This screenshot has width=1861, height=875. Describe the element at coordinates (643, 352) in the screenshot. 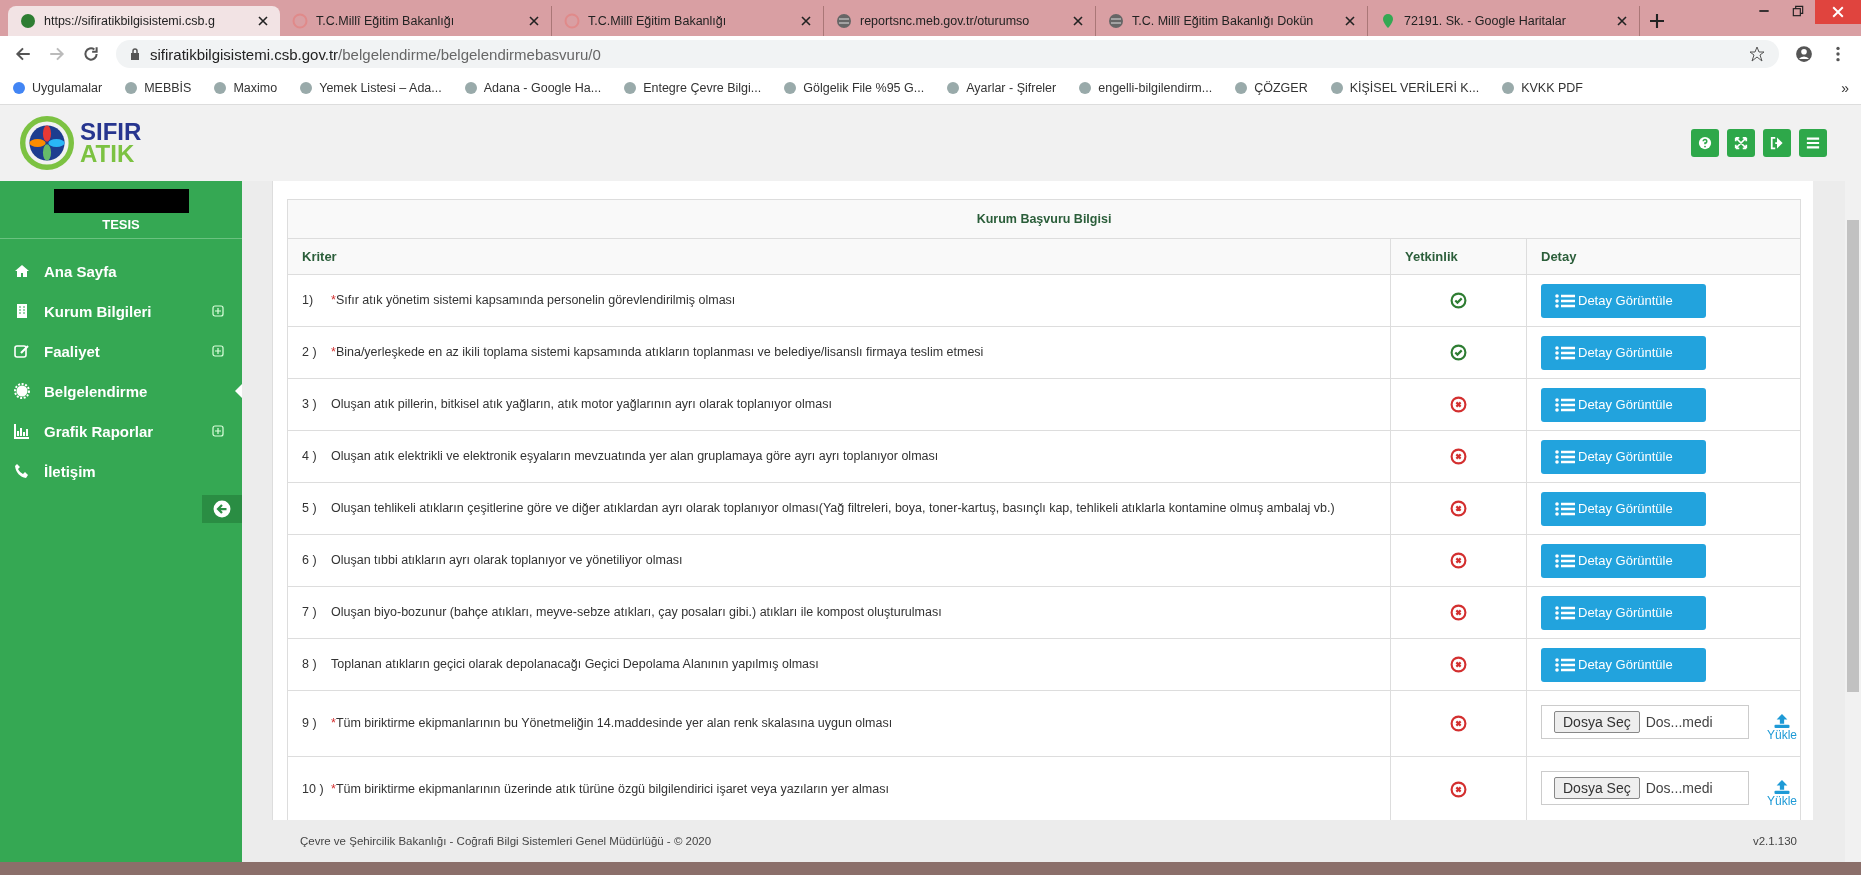

I see `criterion-text: 2 ) *Bina/yerleşkede en az ikili toplama sistemi kapsamında atıkların toplanması ve belediye/lisanslı firmaya teslim etmesi` at that location.